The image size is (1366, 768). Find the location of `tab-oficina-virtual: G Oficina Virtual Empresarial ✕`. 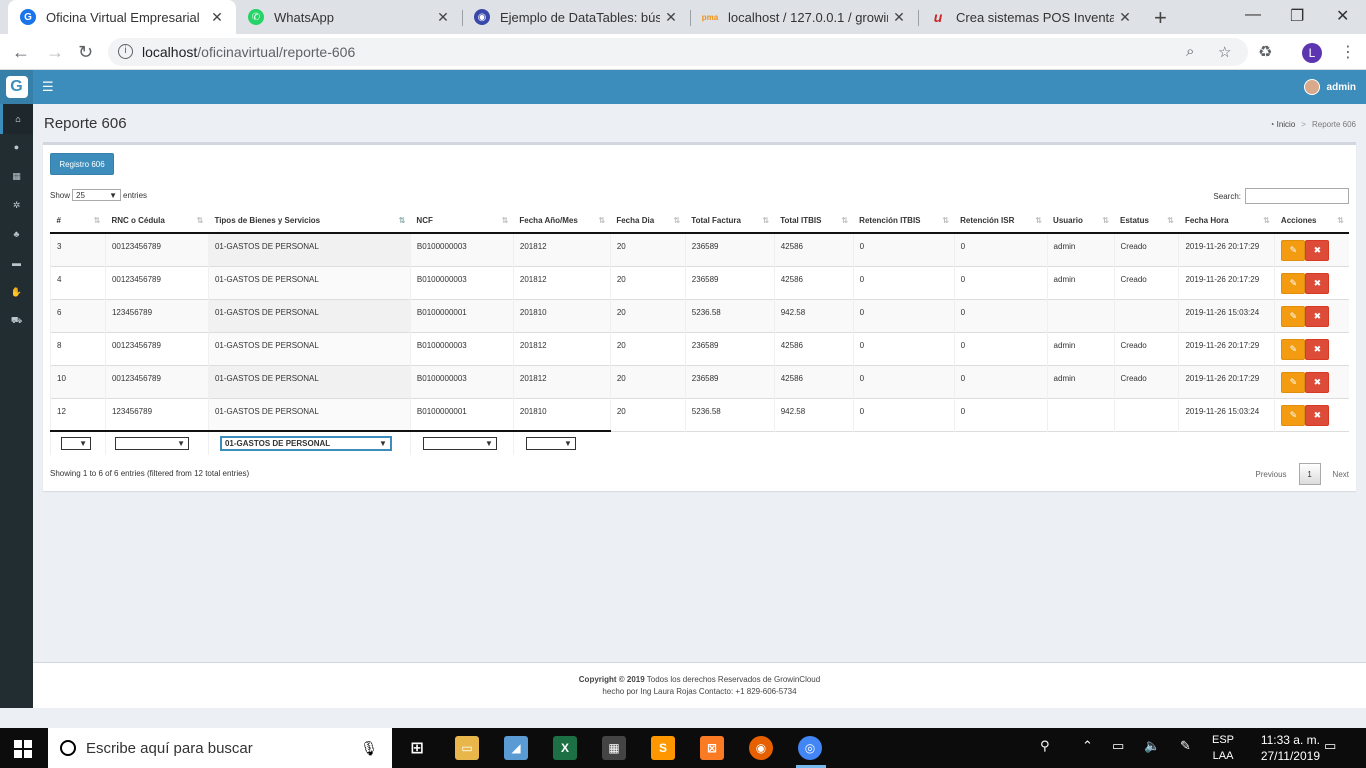

tab-oficina-virtual: G Oficina Virtual Empresarial ✕ is located at coordinates (122, 17).